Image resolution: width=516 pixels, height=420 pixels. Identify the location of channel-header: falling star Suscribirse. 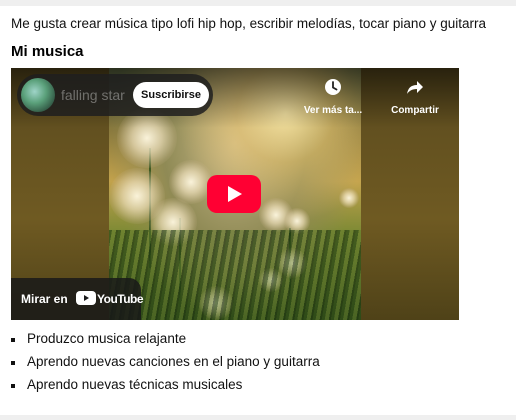
(115, 95).